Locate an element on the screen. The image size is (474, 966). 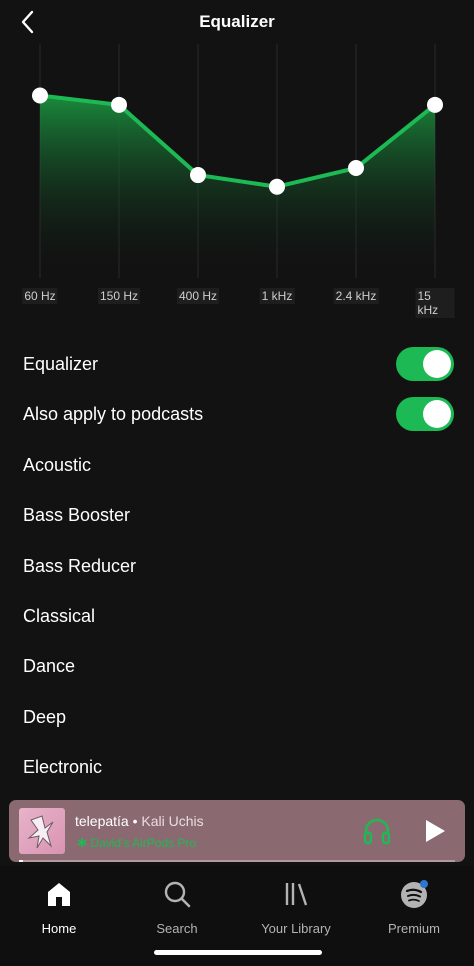
equalizer-toggle-row: Equalizer is located at coordinates (238, 364).